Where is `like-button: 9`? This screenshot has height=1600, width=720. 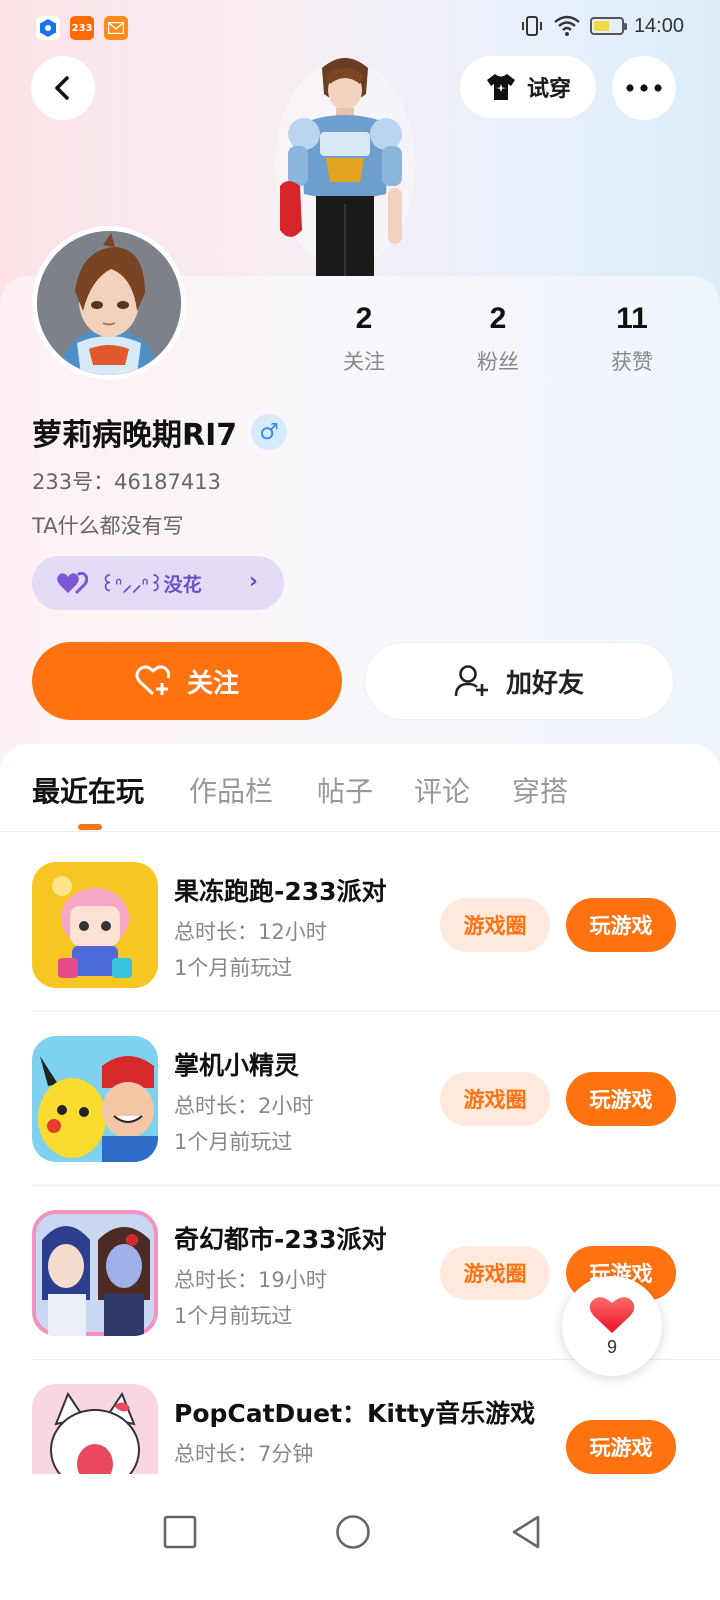
like-button: 9 is located at coordinates (612, 1326).